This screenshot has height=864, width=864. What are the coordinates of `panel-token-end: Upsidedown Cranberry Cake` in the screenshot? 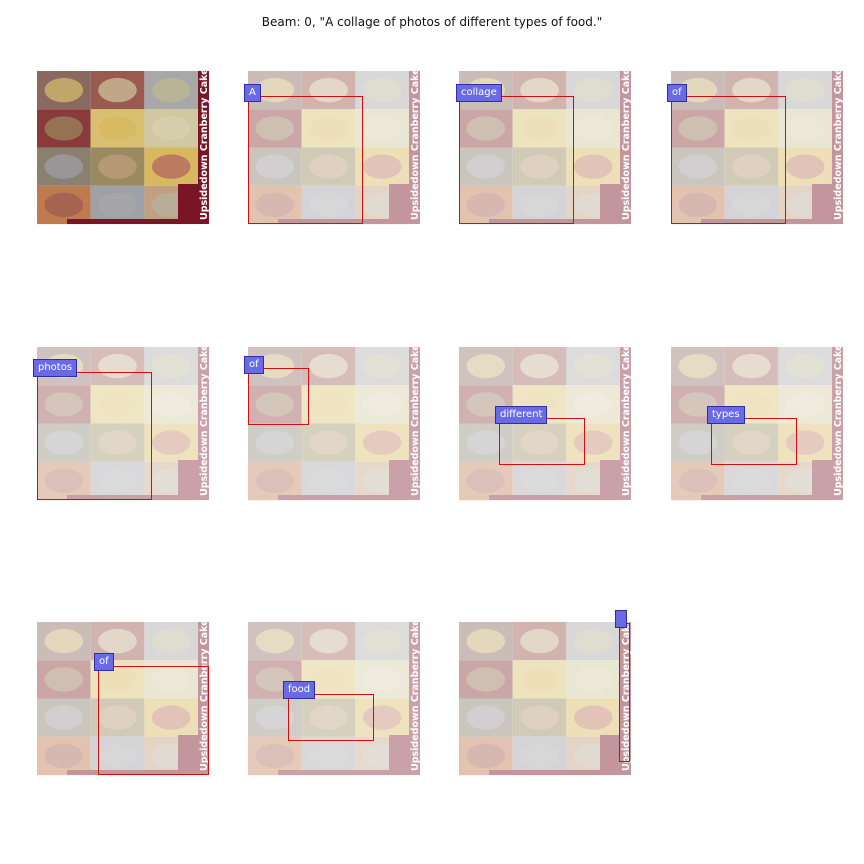 It's located at (545, 693).